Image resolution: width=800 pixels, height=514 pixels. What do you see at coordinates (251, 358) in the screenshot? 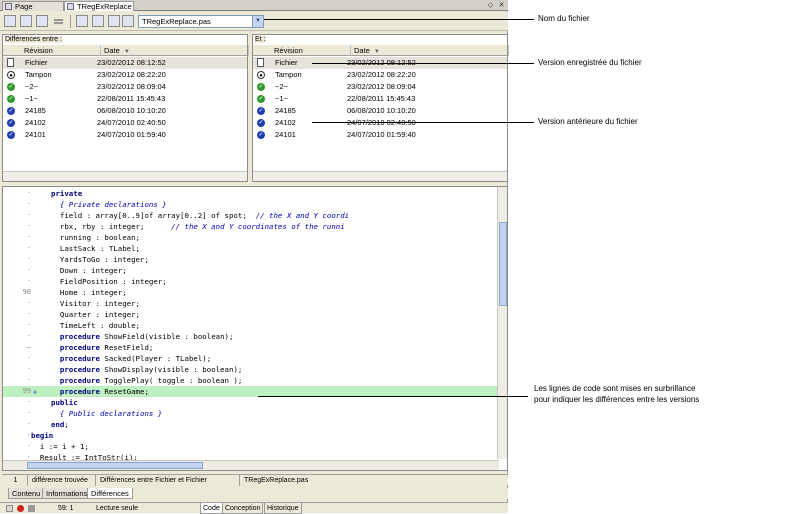
I see `code-line: · procedure Sacked(Player : TLabel);` at bounding box center [251, 358].